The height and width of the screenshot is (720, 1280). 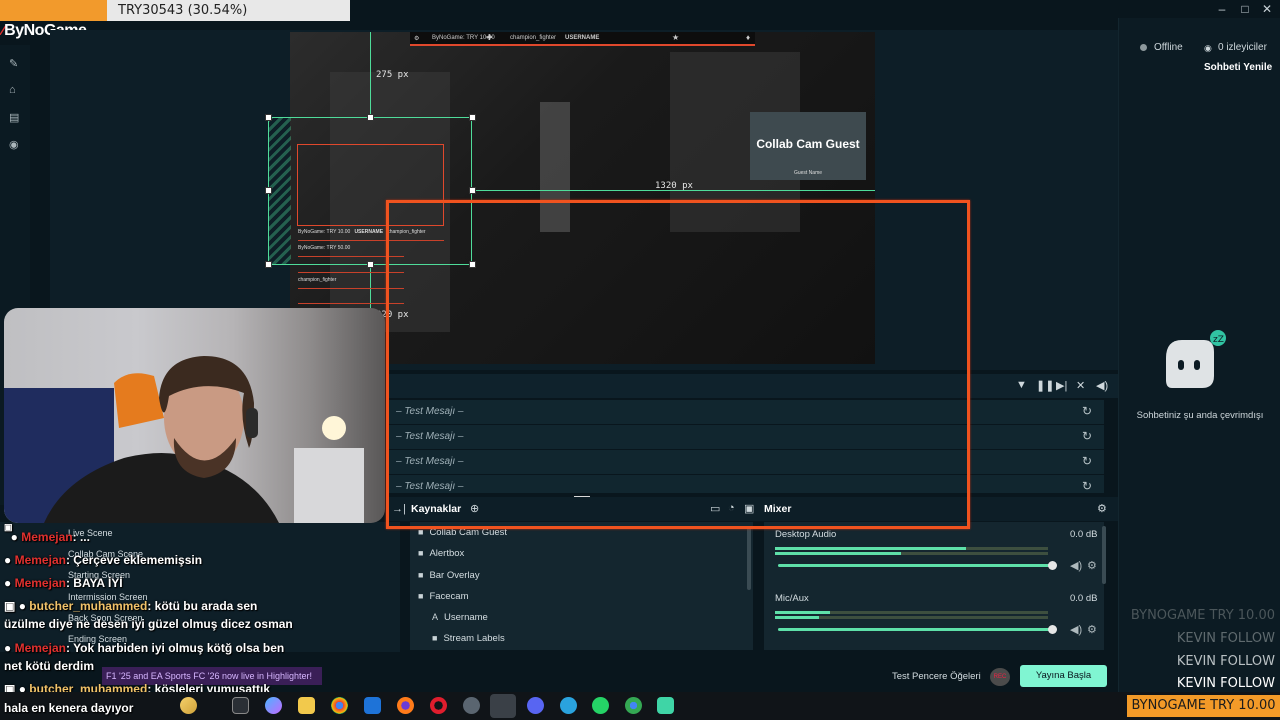 I want to click on close-icon: ✕, so click(x=1267, y=9).